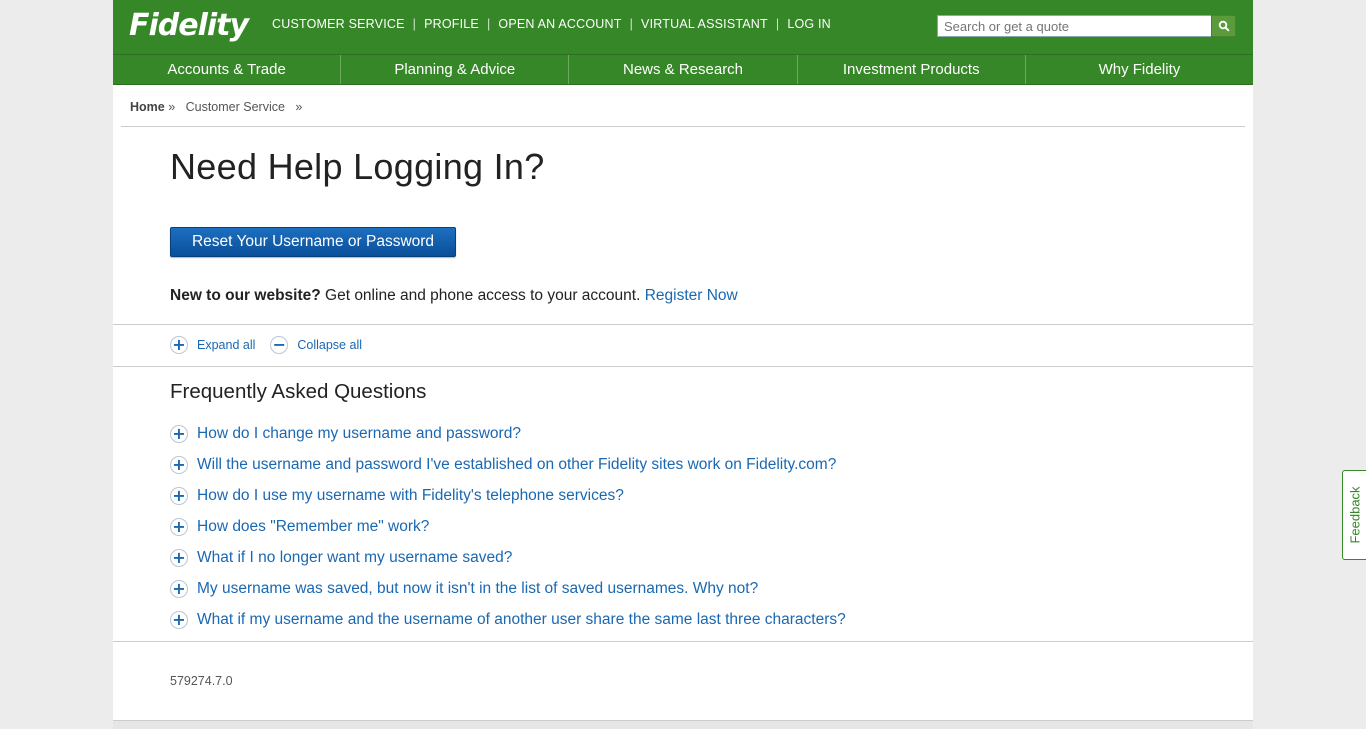 The width and height of the screenshot is (1366, 729). I want to click on breadcrumb-home: Home, so click(147, 107).